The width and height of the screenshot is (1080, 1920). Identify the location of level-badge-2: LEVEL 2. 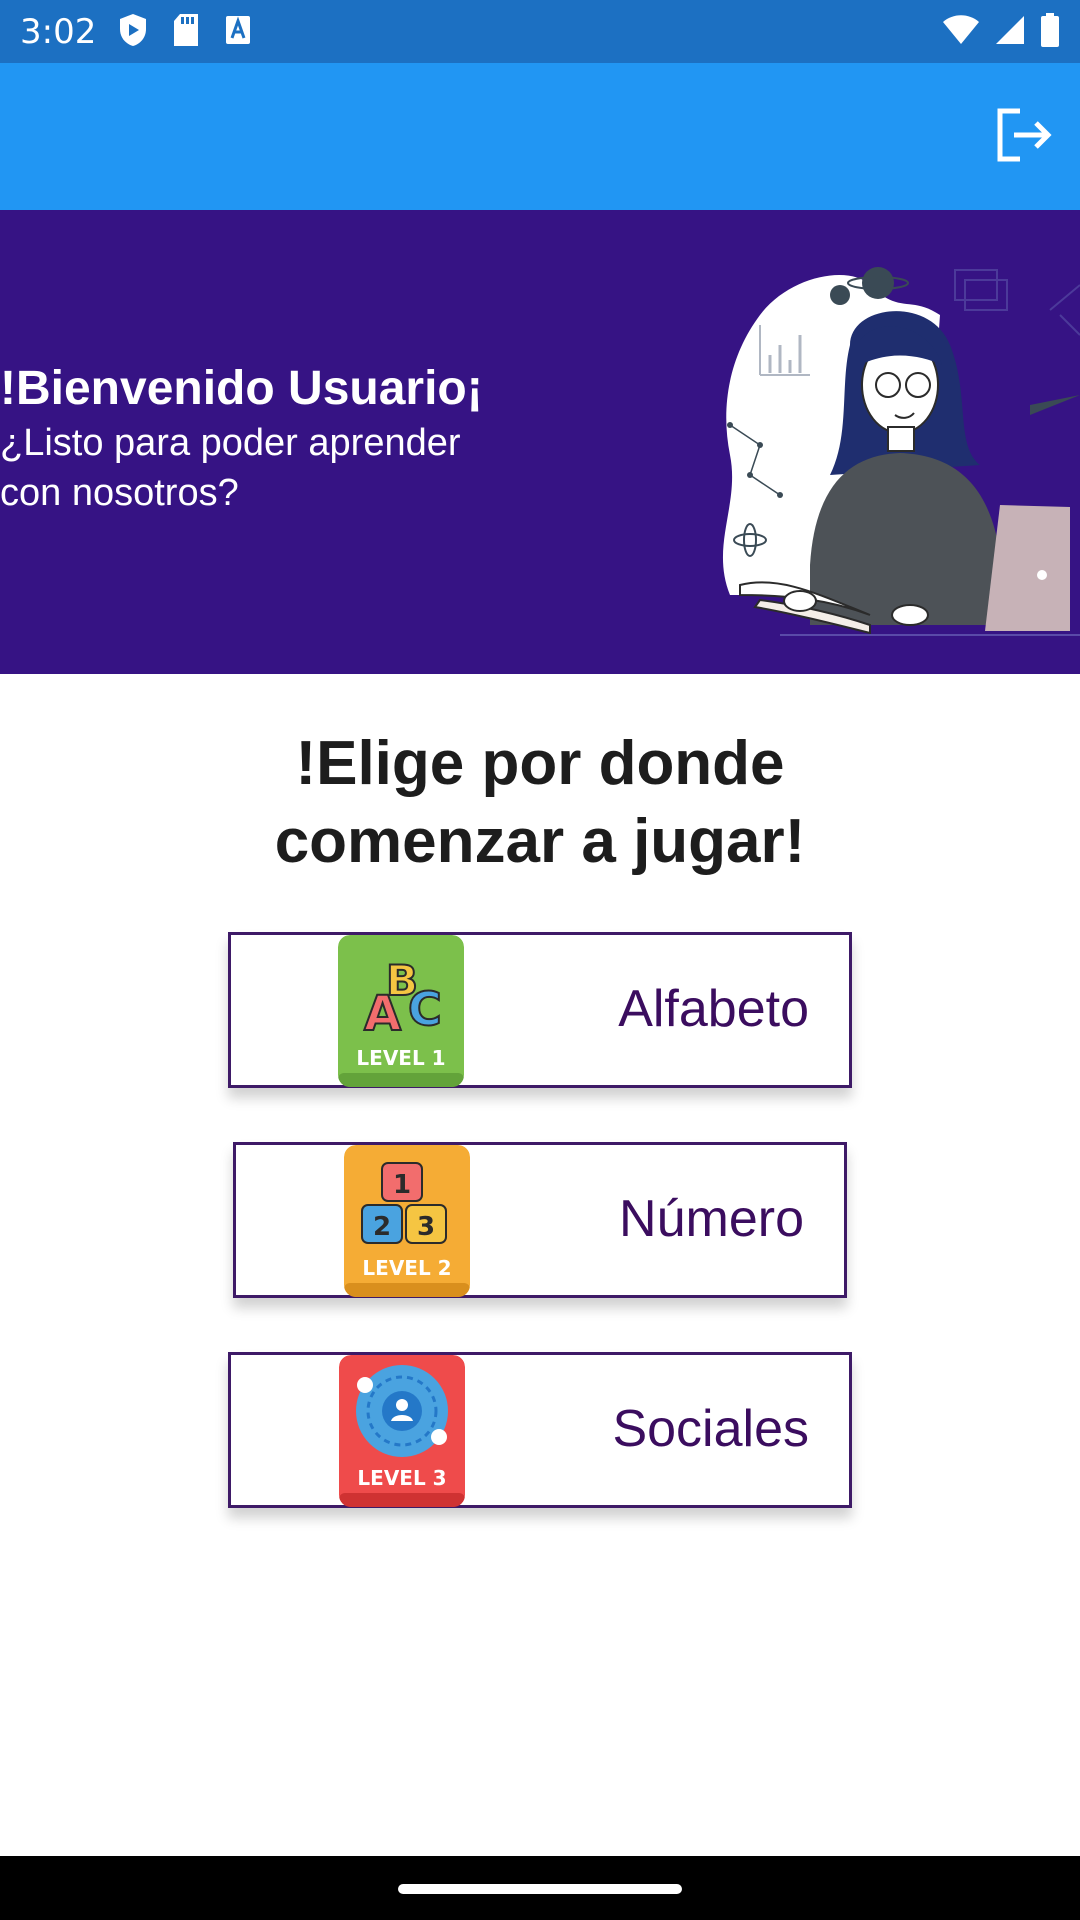
(406, 1268).